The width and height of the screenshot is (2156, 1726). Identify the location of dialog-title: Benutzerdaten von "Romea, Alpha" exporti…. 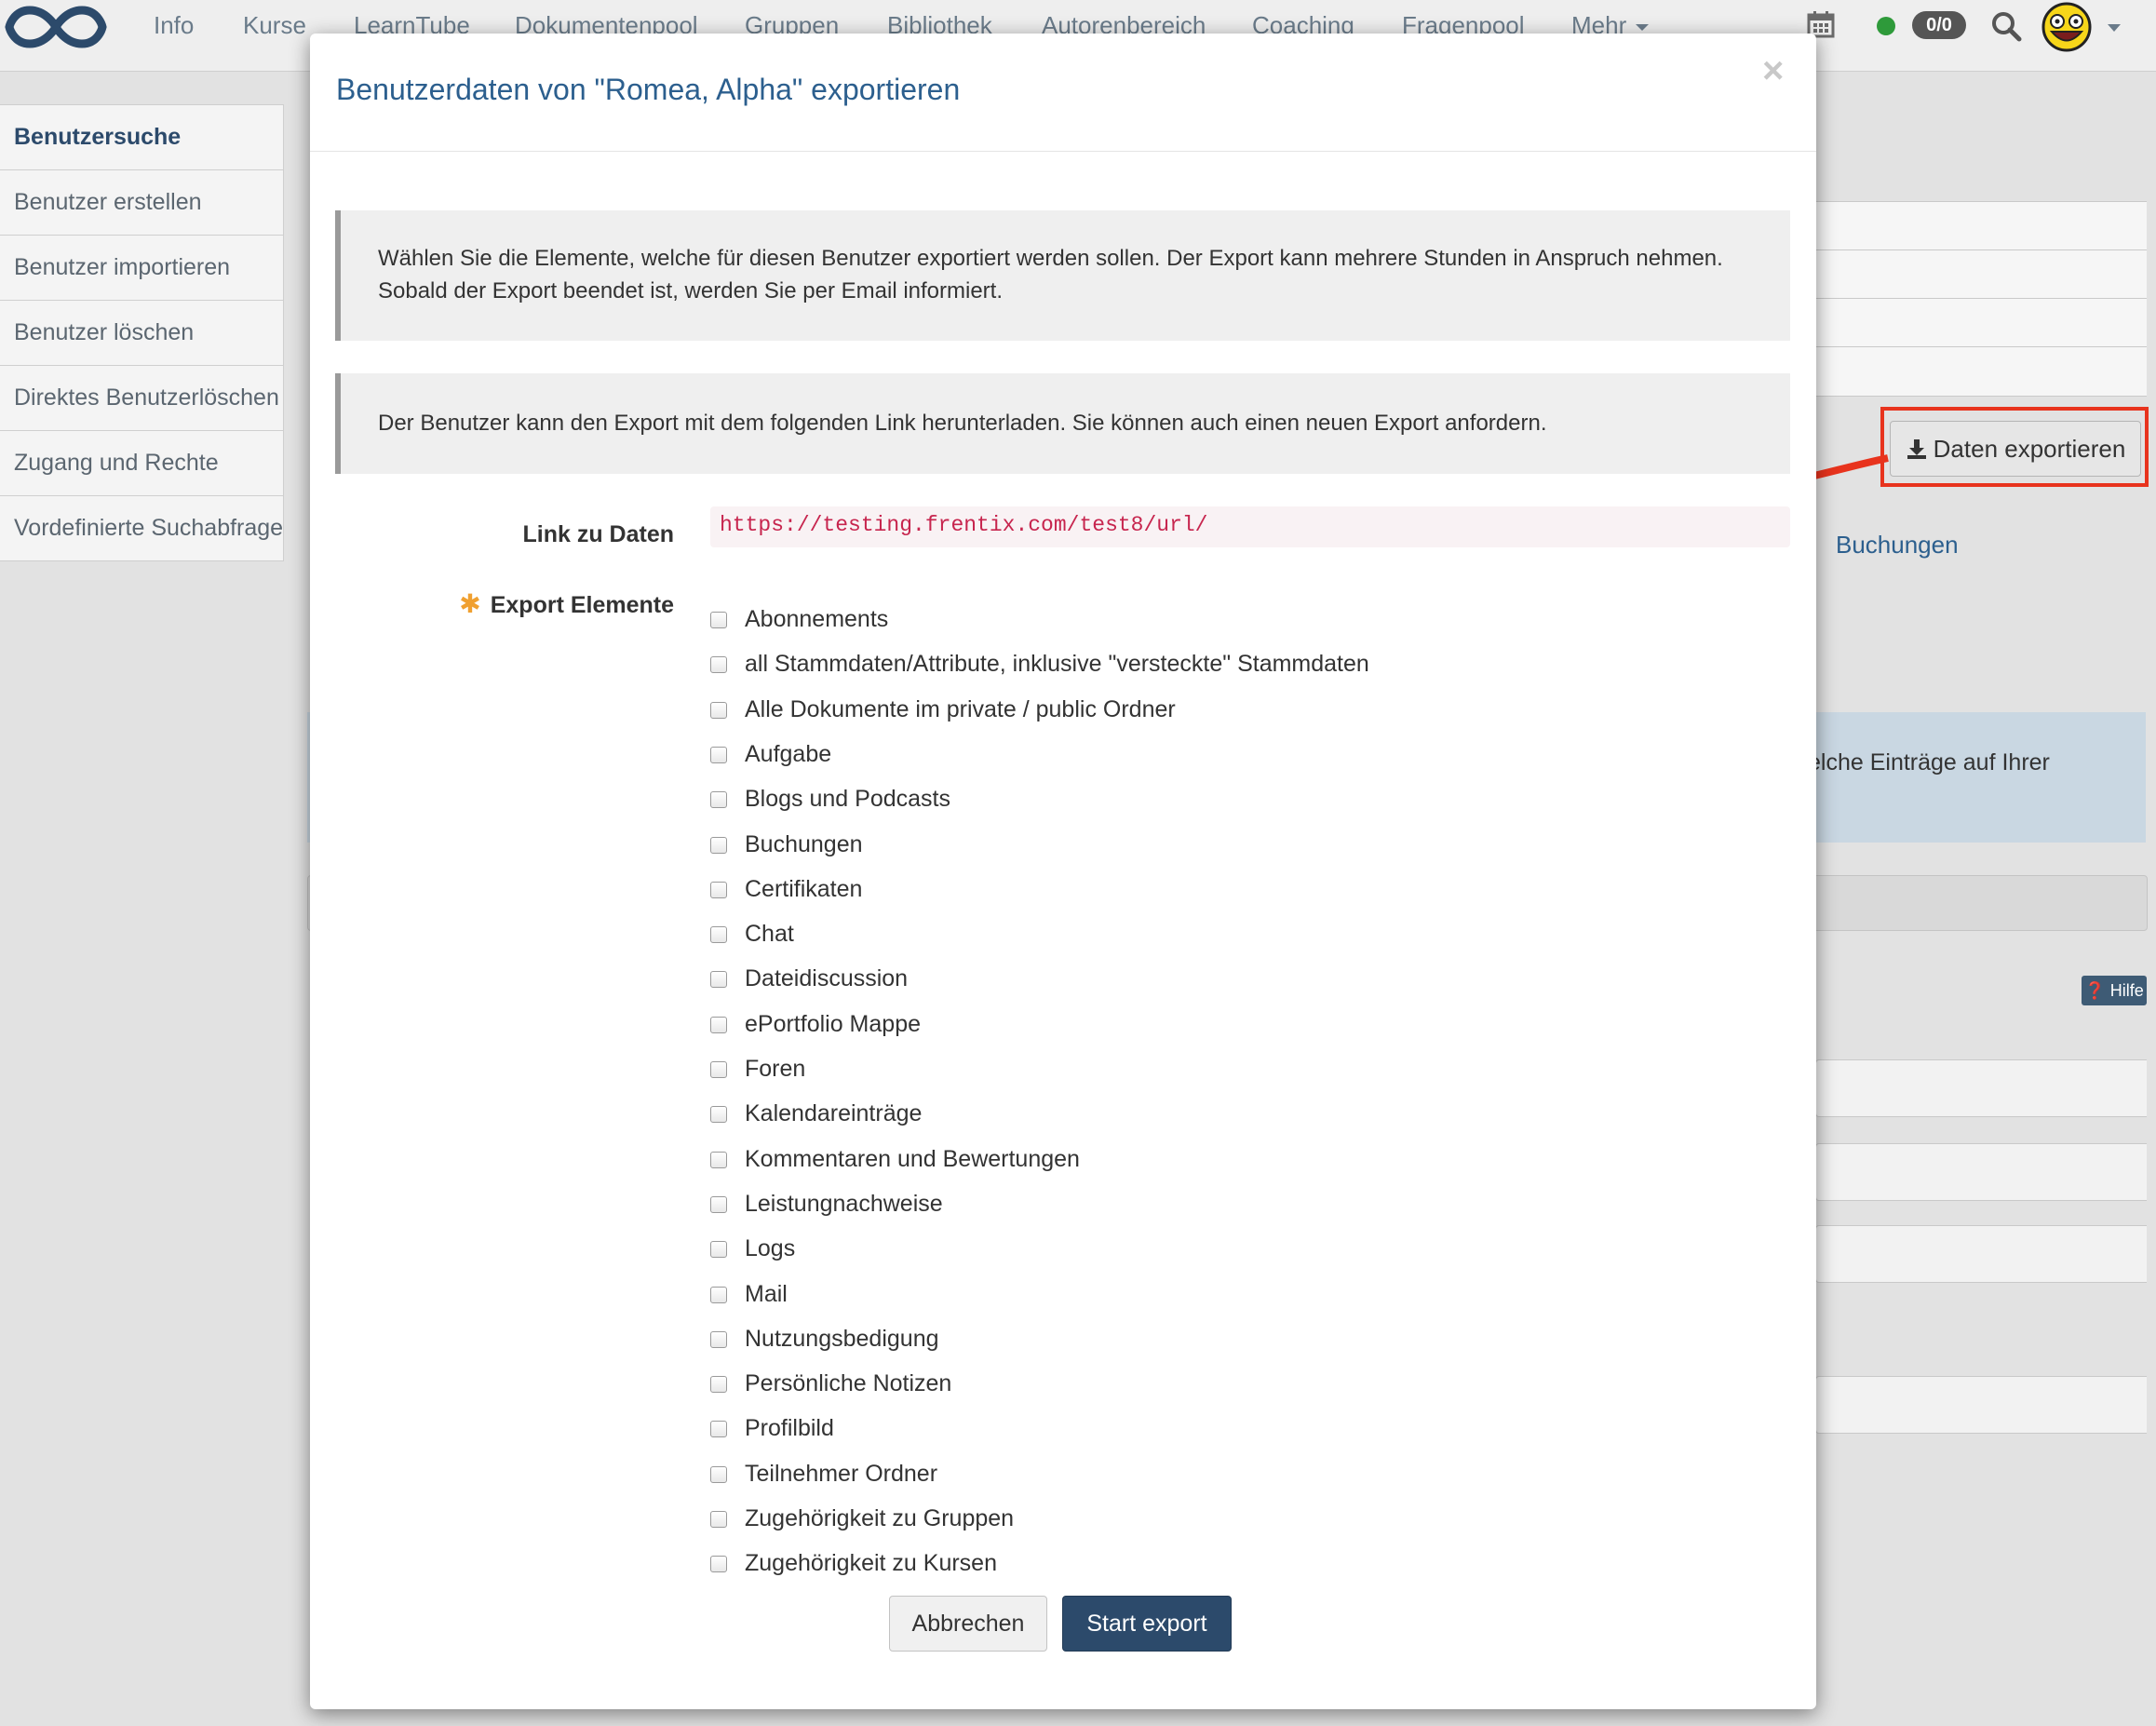
(648, 89).